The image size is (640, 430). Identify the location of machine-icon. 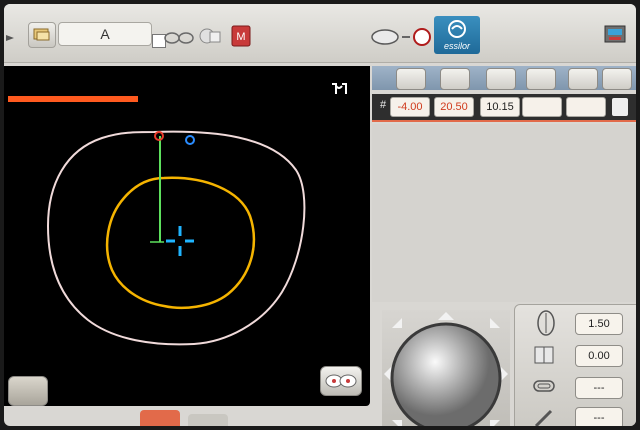
(615, 35).